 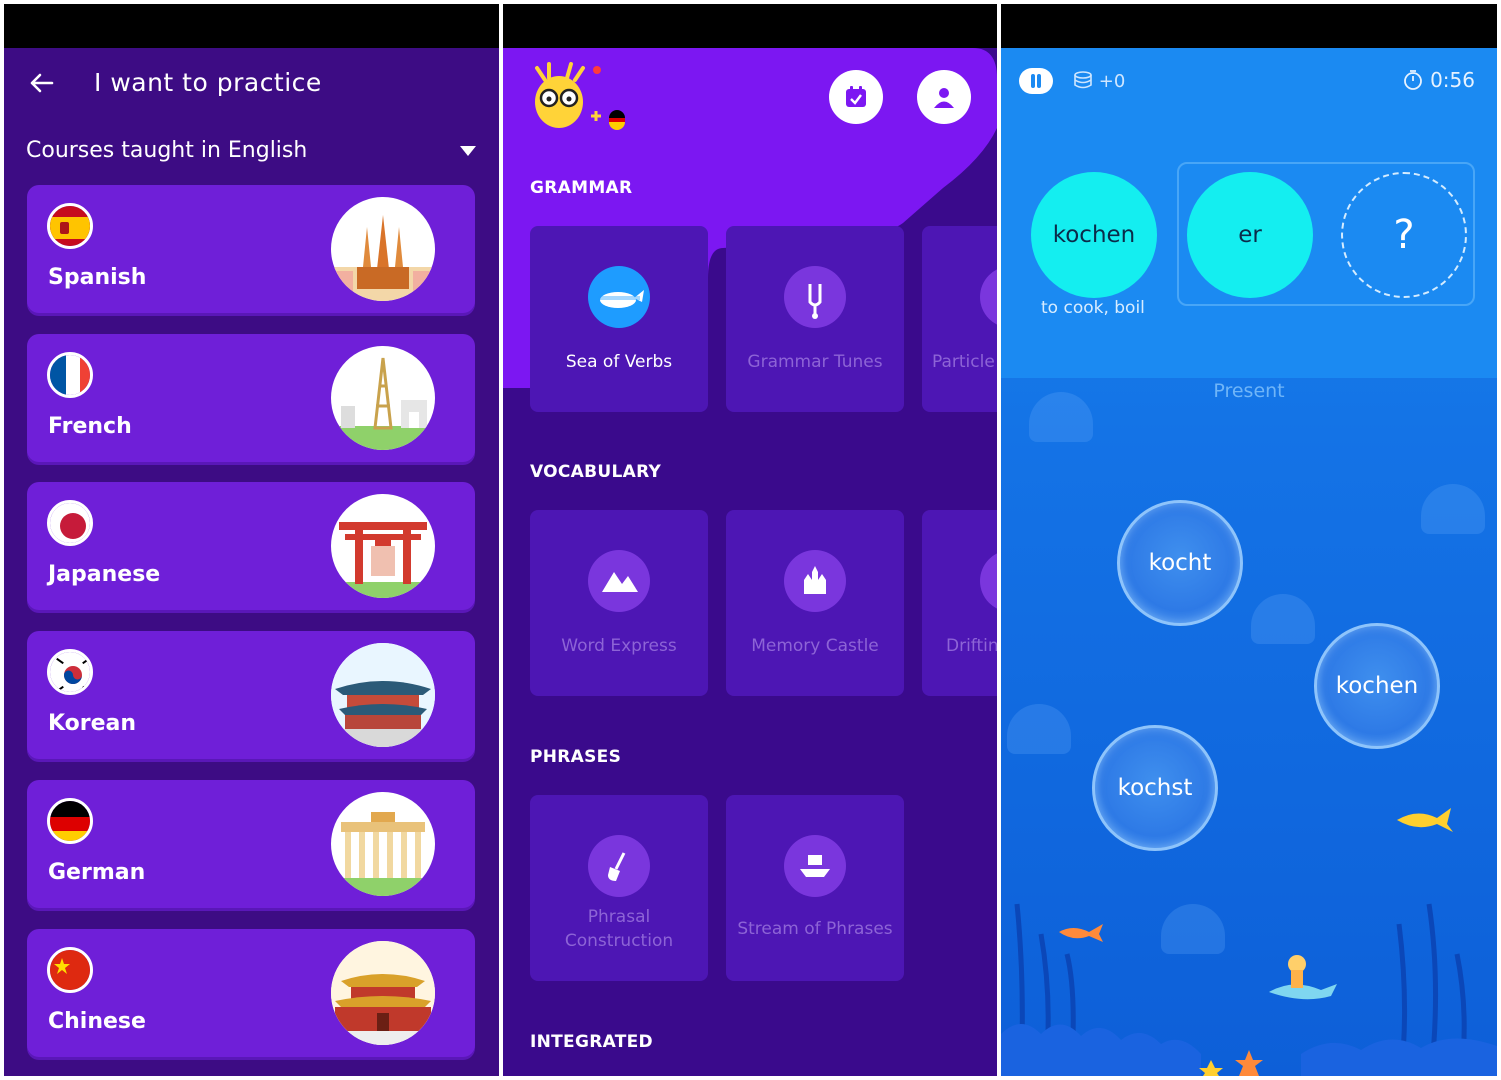 I want to click on game-tile-drifting: Driftin, so click(x=959, y=603).